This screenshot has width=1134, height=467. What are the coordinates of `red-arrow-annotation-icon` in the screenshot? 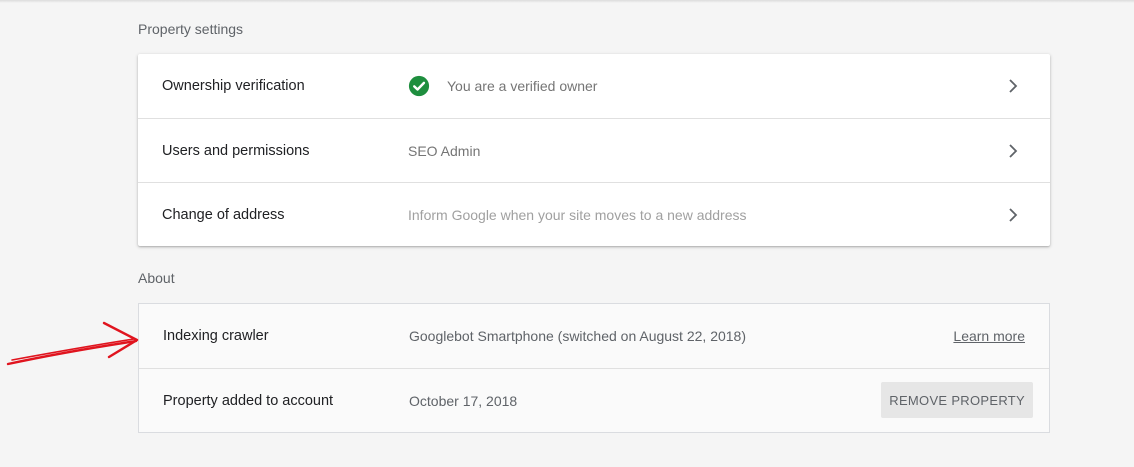 It's located at (72, 343).